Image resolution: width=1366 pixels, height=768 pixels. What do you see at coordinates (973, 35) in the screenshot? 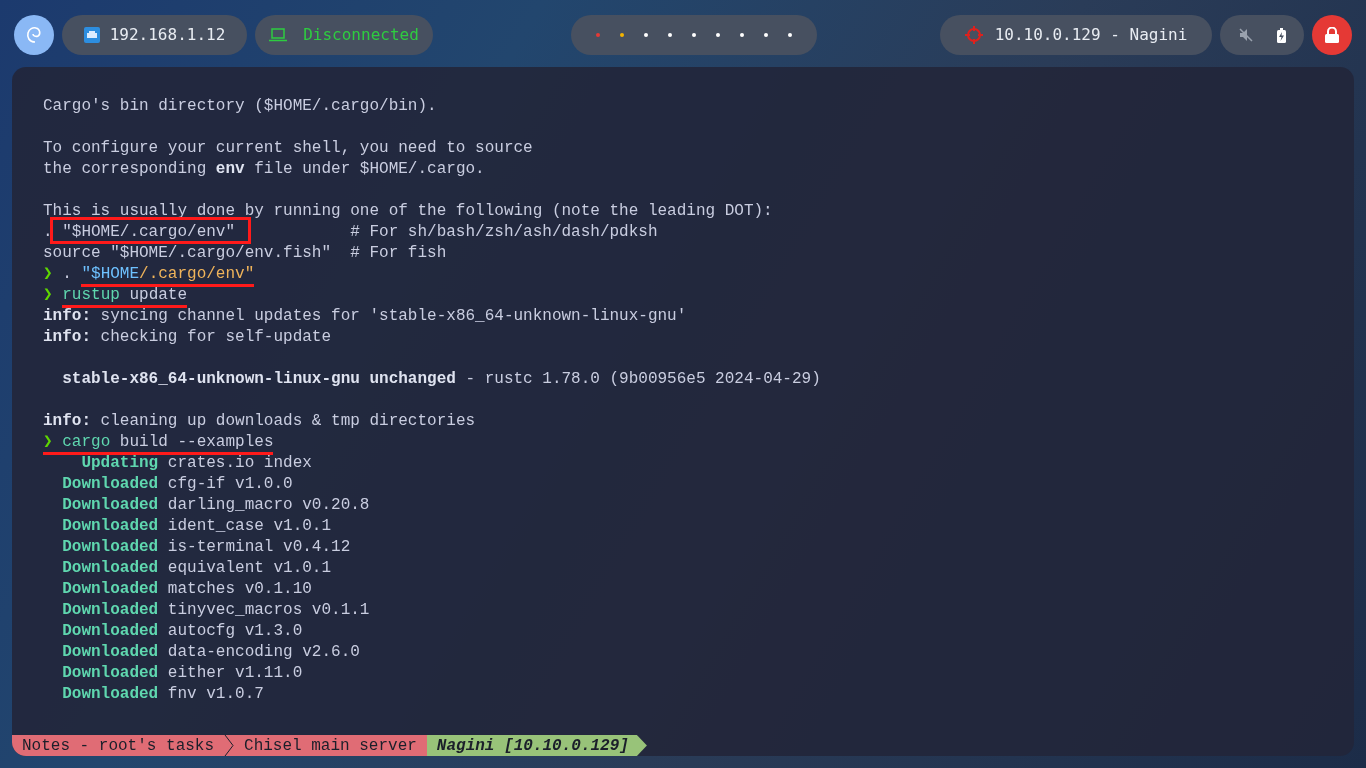
I see `crosshair-icon` at bounding box center [973, 35].